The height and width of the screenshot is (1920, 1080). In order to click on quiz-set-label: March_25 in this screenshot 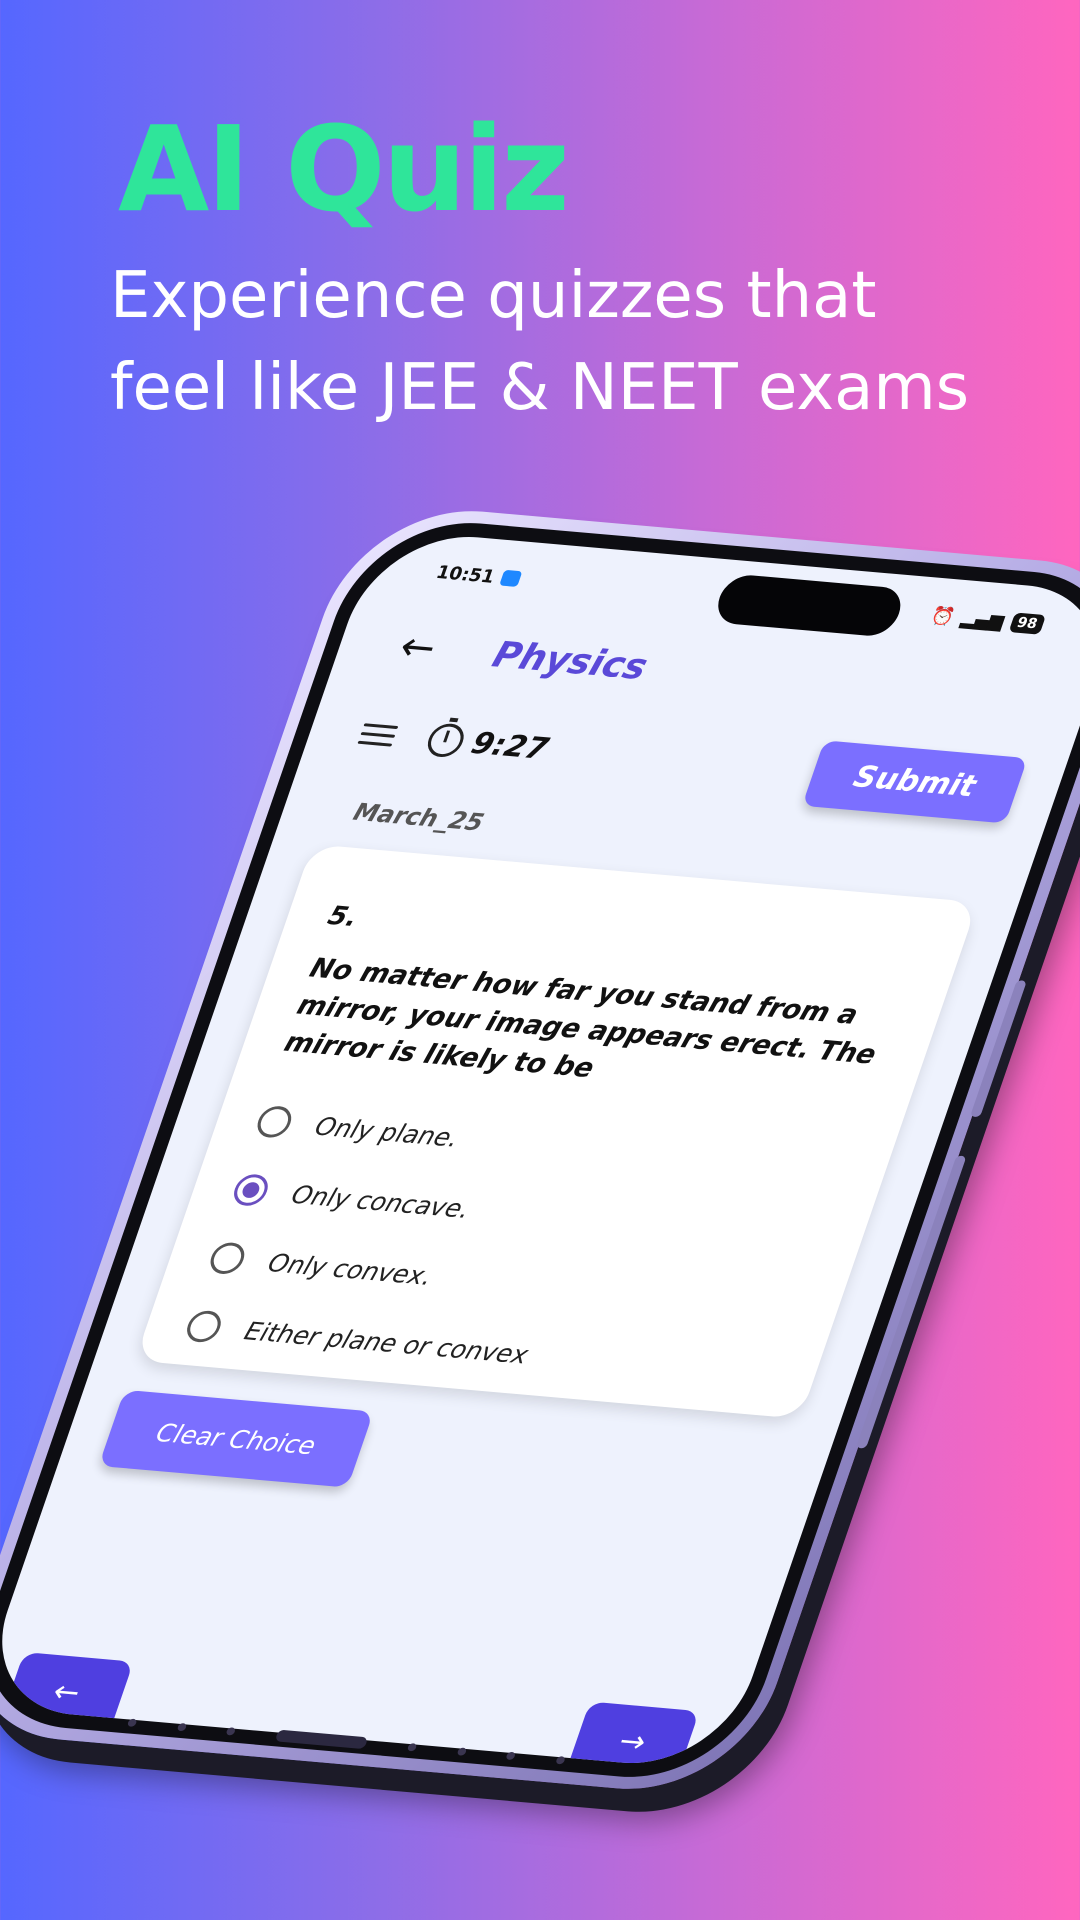, I will do `click(418, 817)`.